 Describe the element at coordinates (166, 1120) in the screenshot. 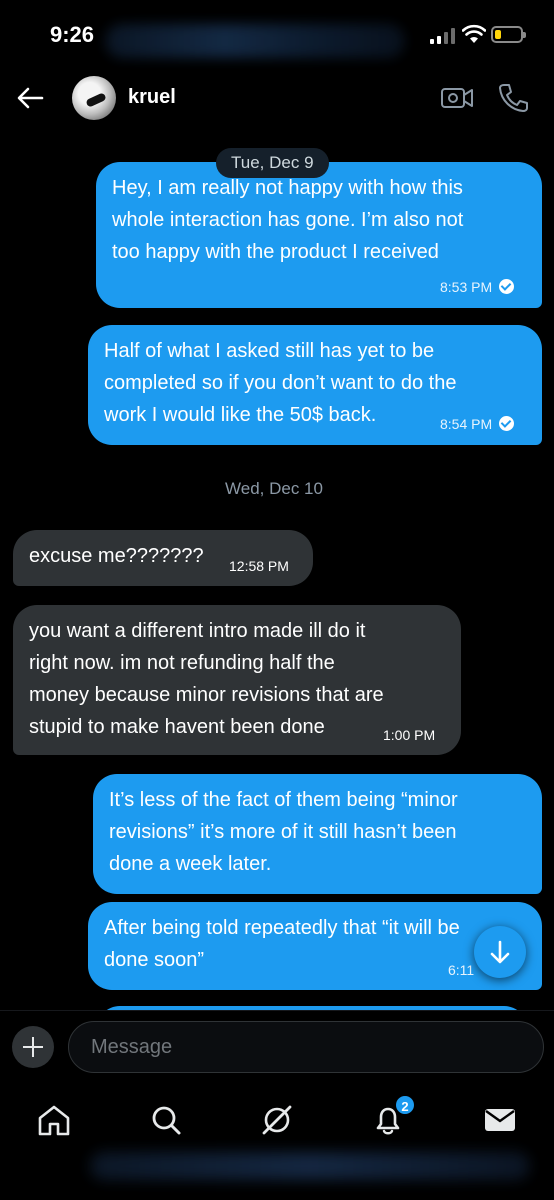

I see `search-icon` at that location.